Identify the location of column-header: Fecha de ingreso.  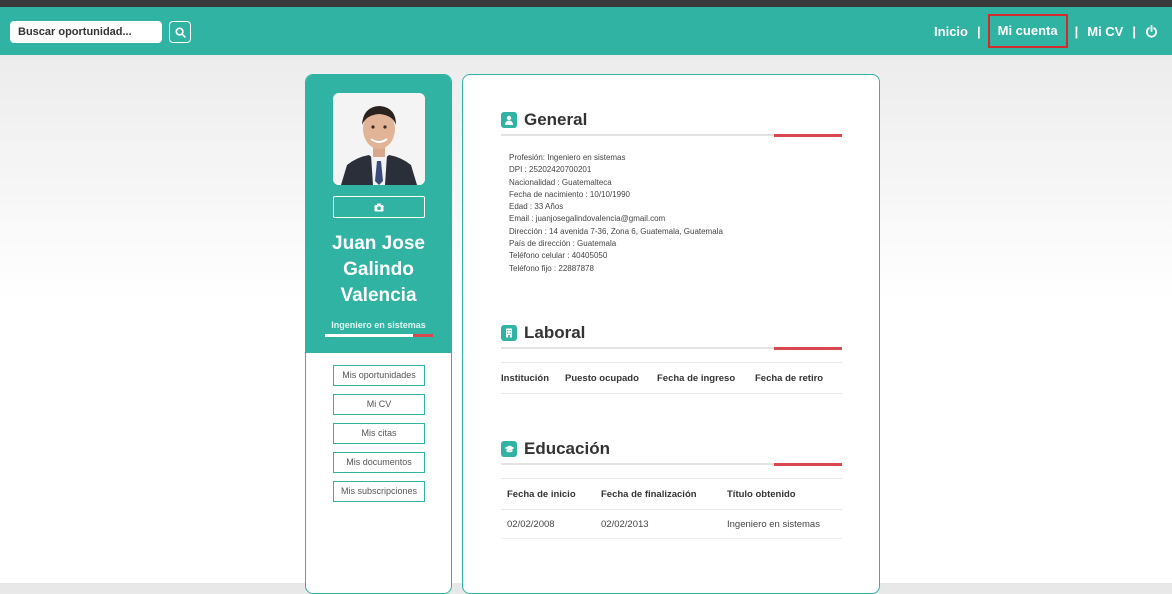
(696, 378).